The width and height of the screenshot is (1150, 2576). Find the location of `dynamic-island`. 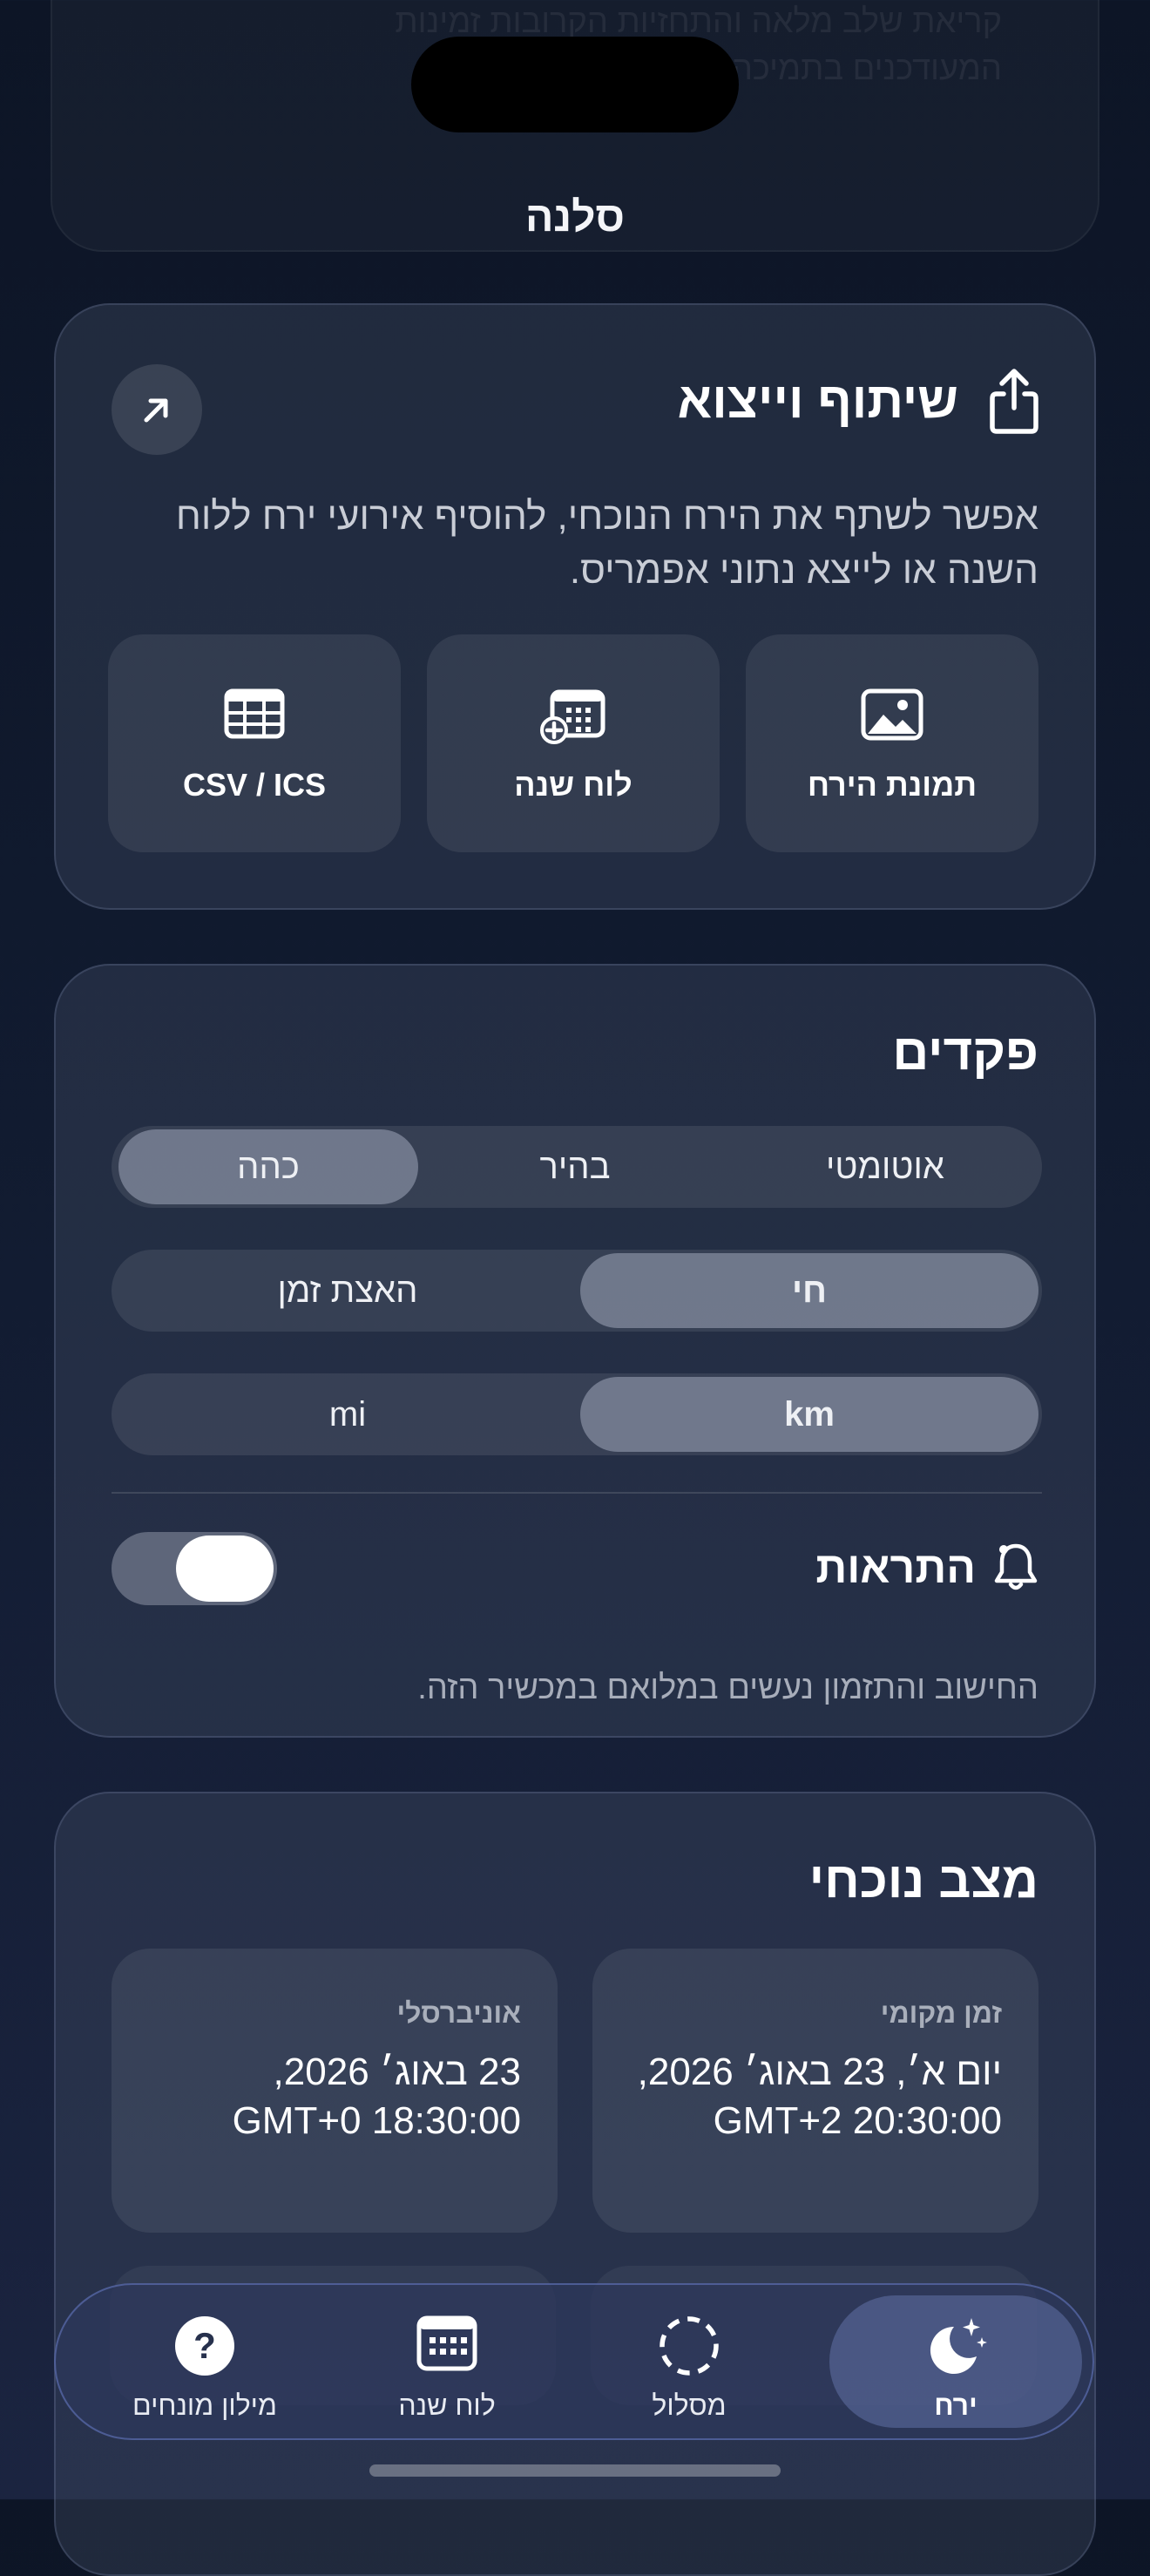

dynamic-island is located at coordinates (575, 84).